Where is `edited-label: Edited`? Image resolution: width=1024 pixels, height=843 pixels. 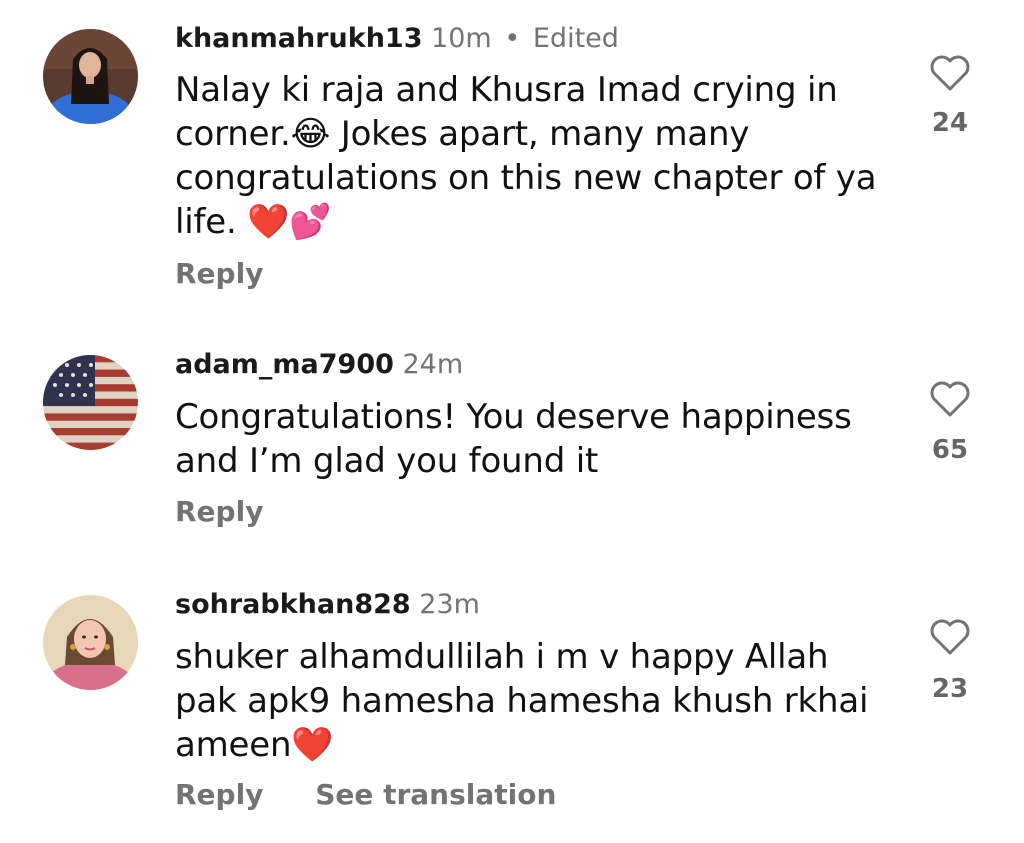
edited-label: Edited is located at coordinates (575, 38).